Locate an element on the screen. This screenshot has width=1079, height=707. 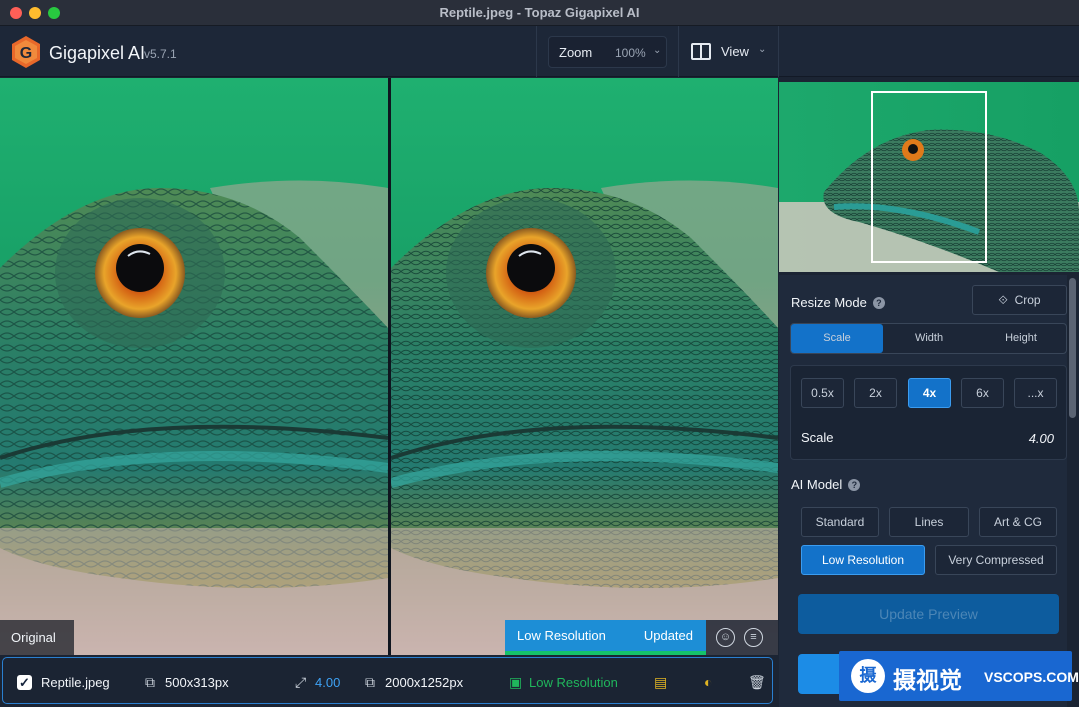
scale-value-input: 4.00 is located at coordinates (1041, 438).